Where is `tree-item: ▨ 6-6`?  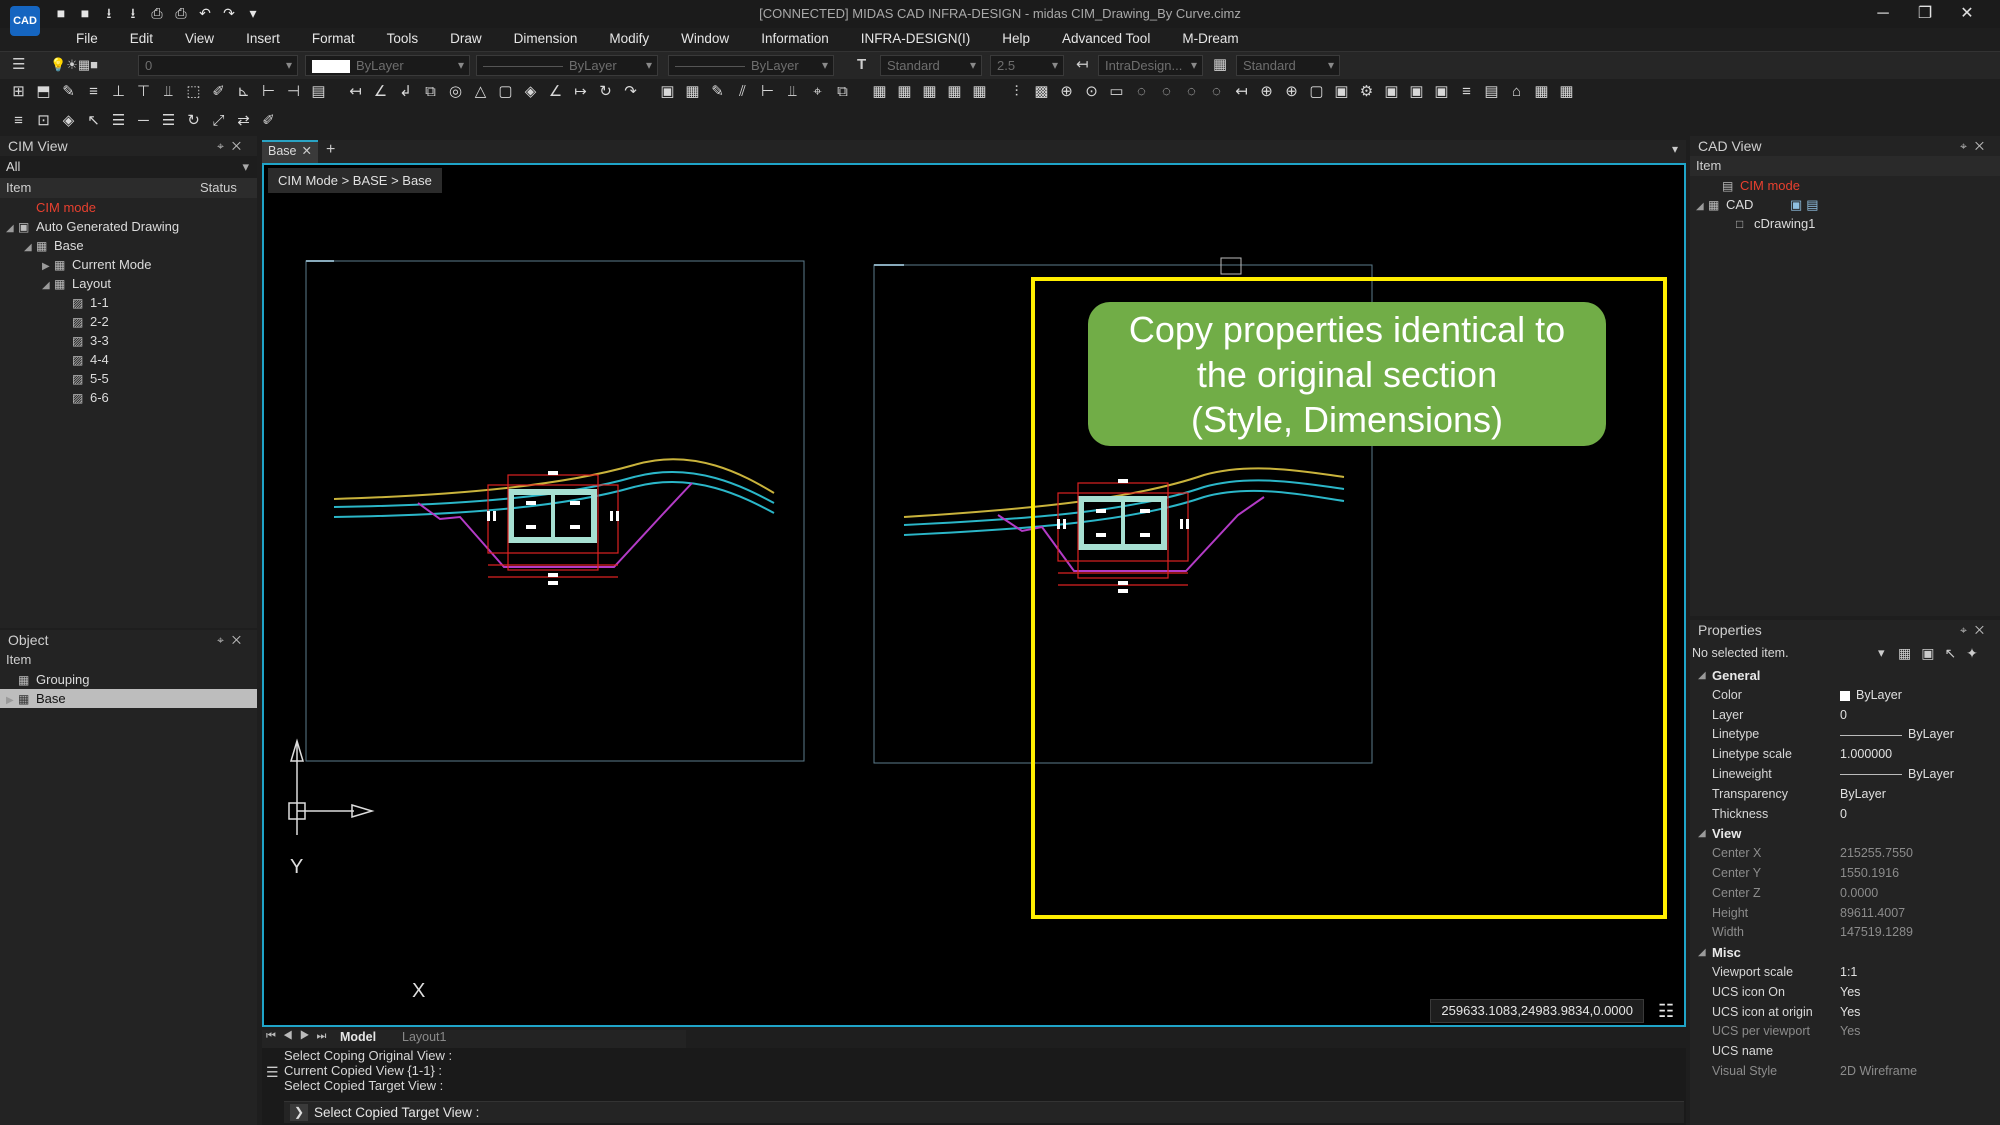
tree-item: ▨ 6-6 is located at coordinates (128, 397).